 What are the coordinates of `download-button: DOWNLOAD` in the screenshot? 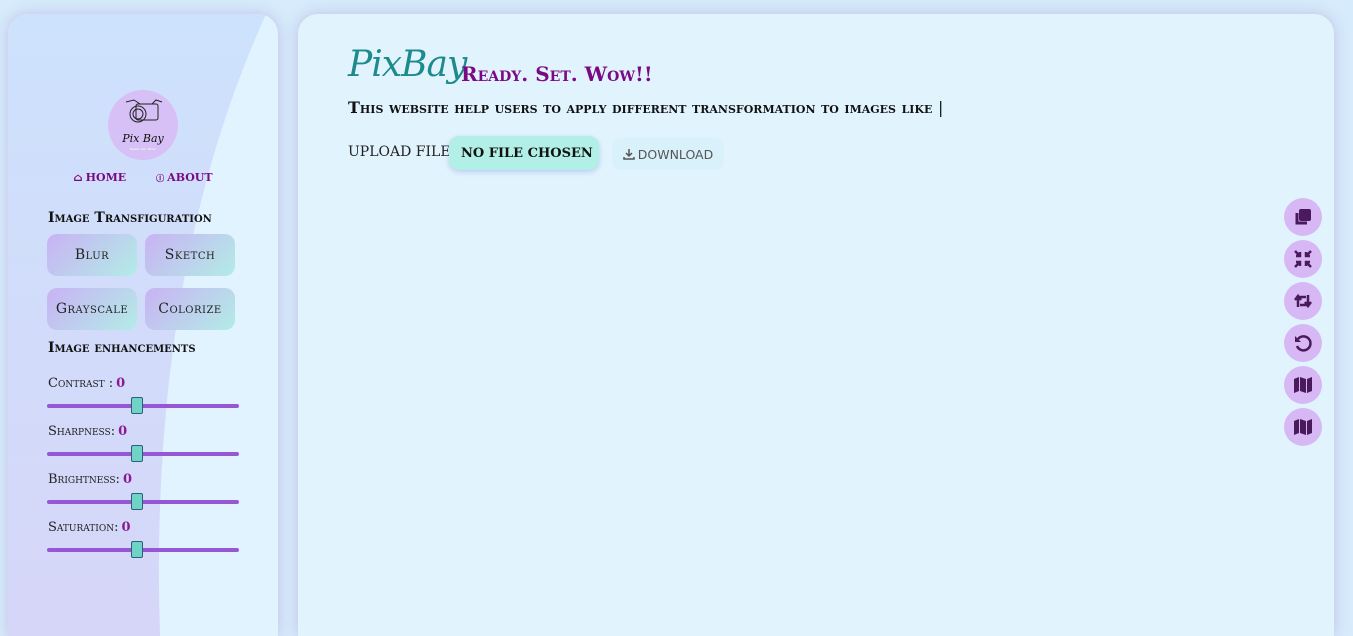 It's located at (668, 154).